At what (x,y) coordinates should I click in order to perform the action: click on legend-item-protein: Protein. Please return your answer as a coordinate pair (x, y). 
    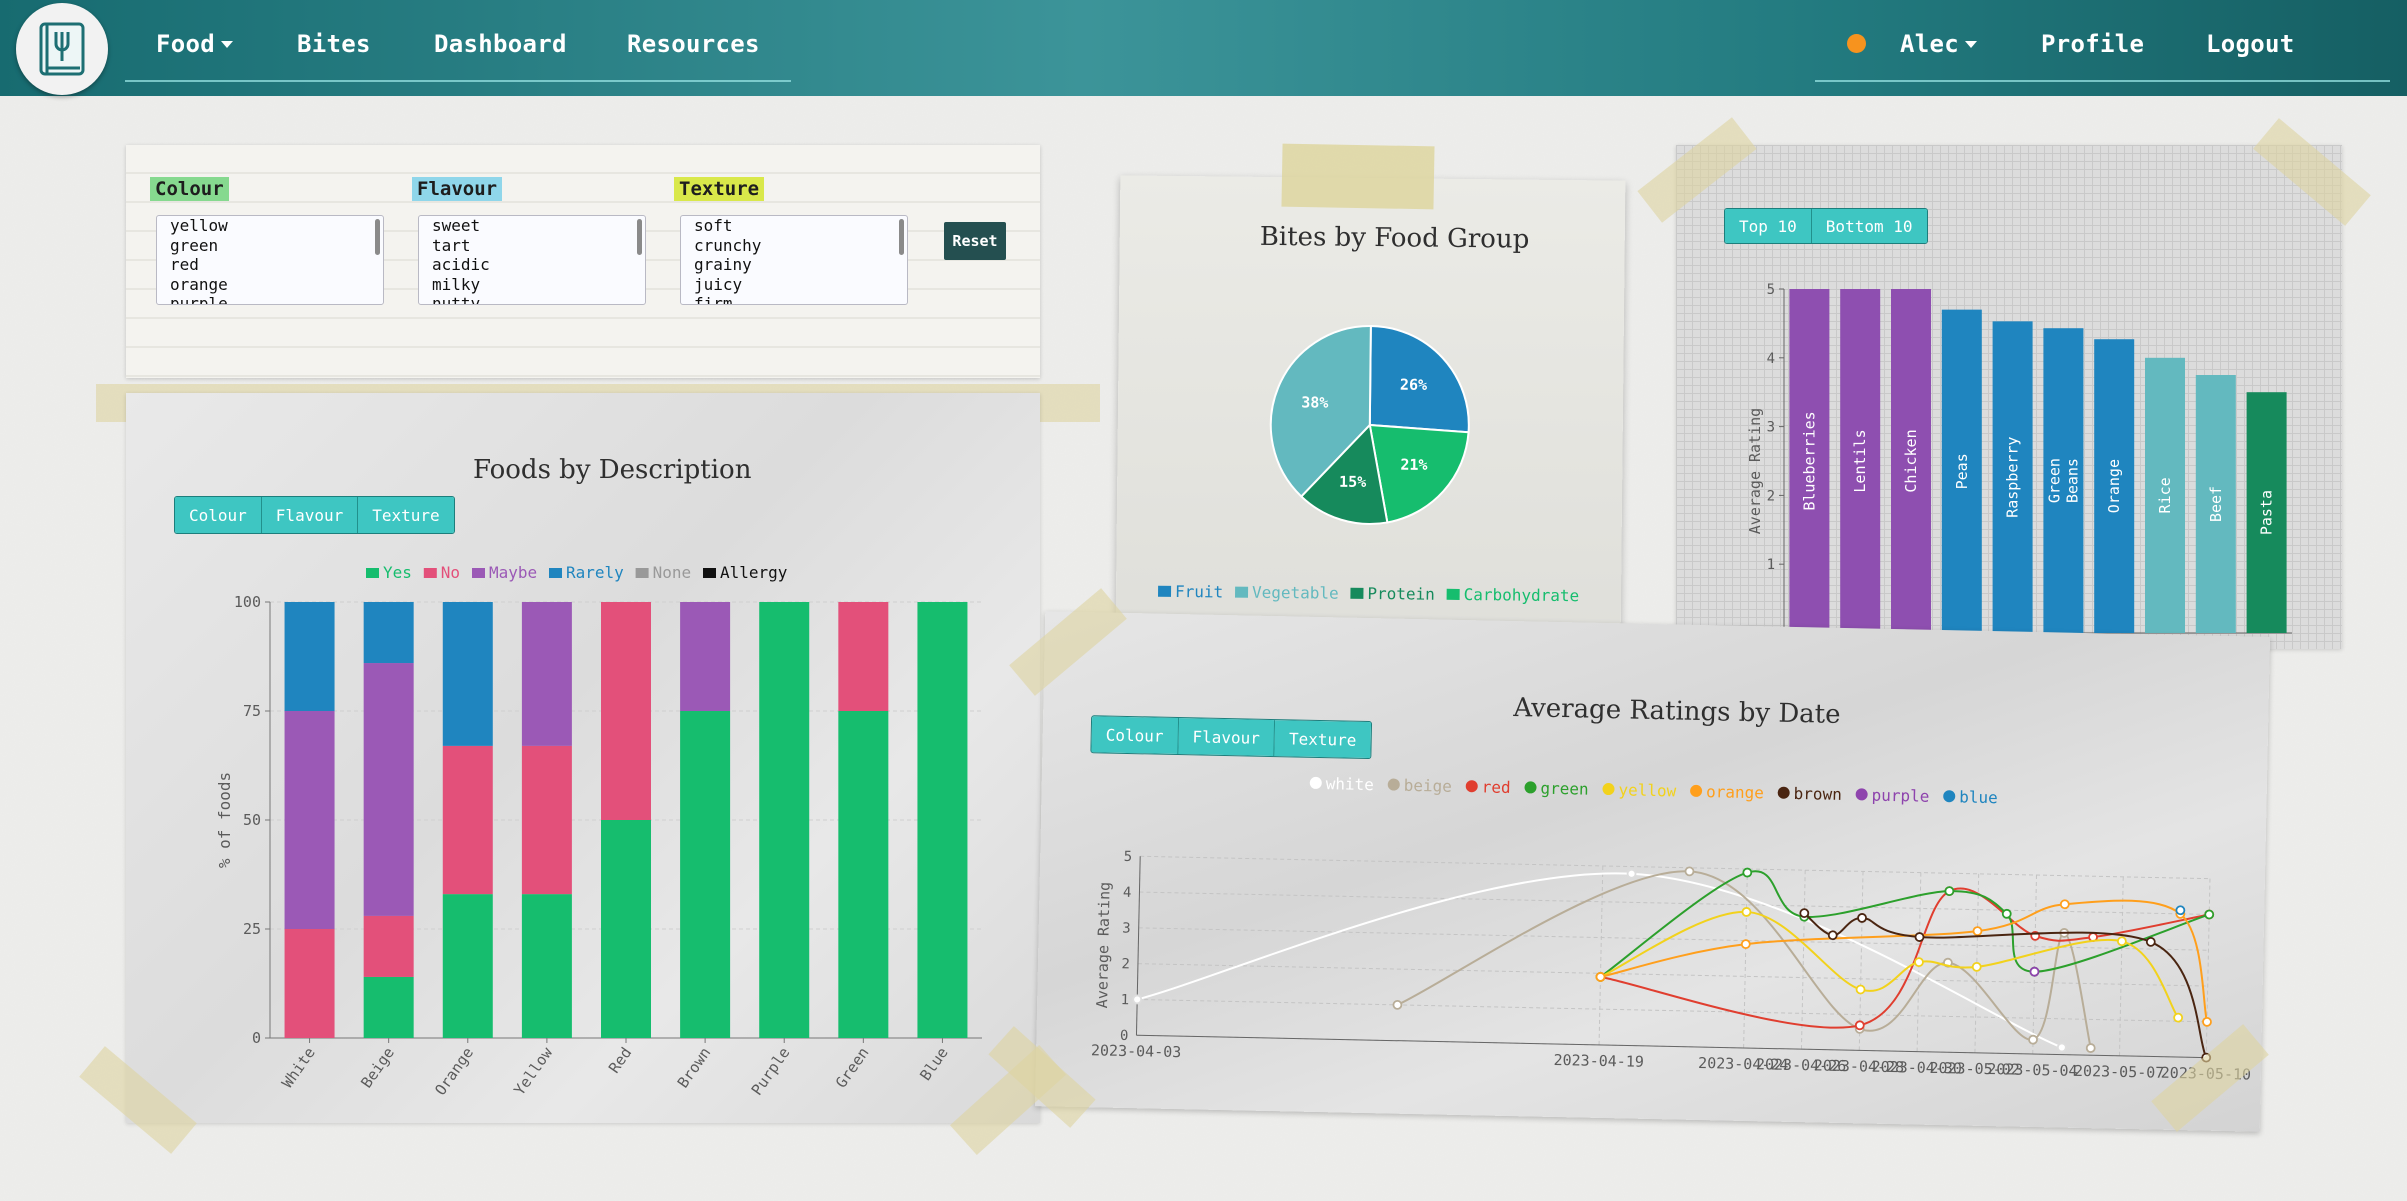
    Looking at the image, I should click on (1392, 594).